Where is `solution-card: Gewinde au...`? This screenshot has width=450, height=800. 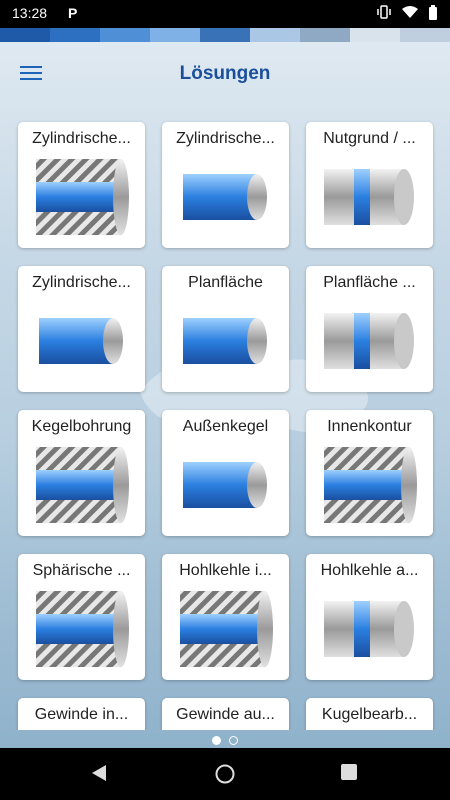
solution-card: Gewinde au... is located at coordinates (225, 714).